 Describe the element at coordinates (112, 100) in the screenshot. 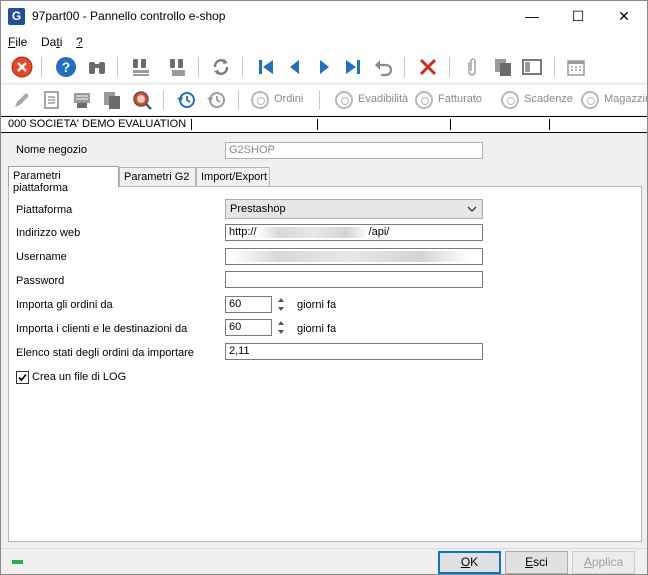

I see `duplicate-icon` at that location.